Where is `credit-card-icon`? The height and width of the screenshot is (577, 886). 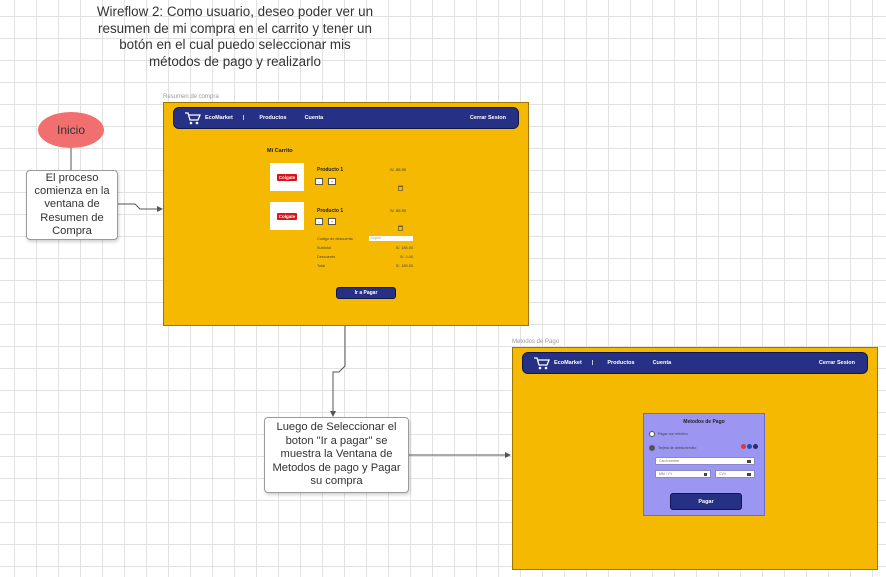 credit-card-icon is located at coordinates (749, 461).